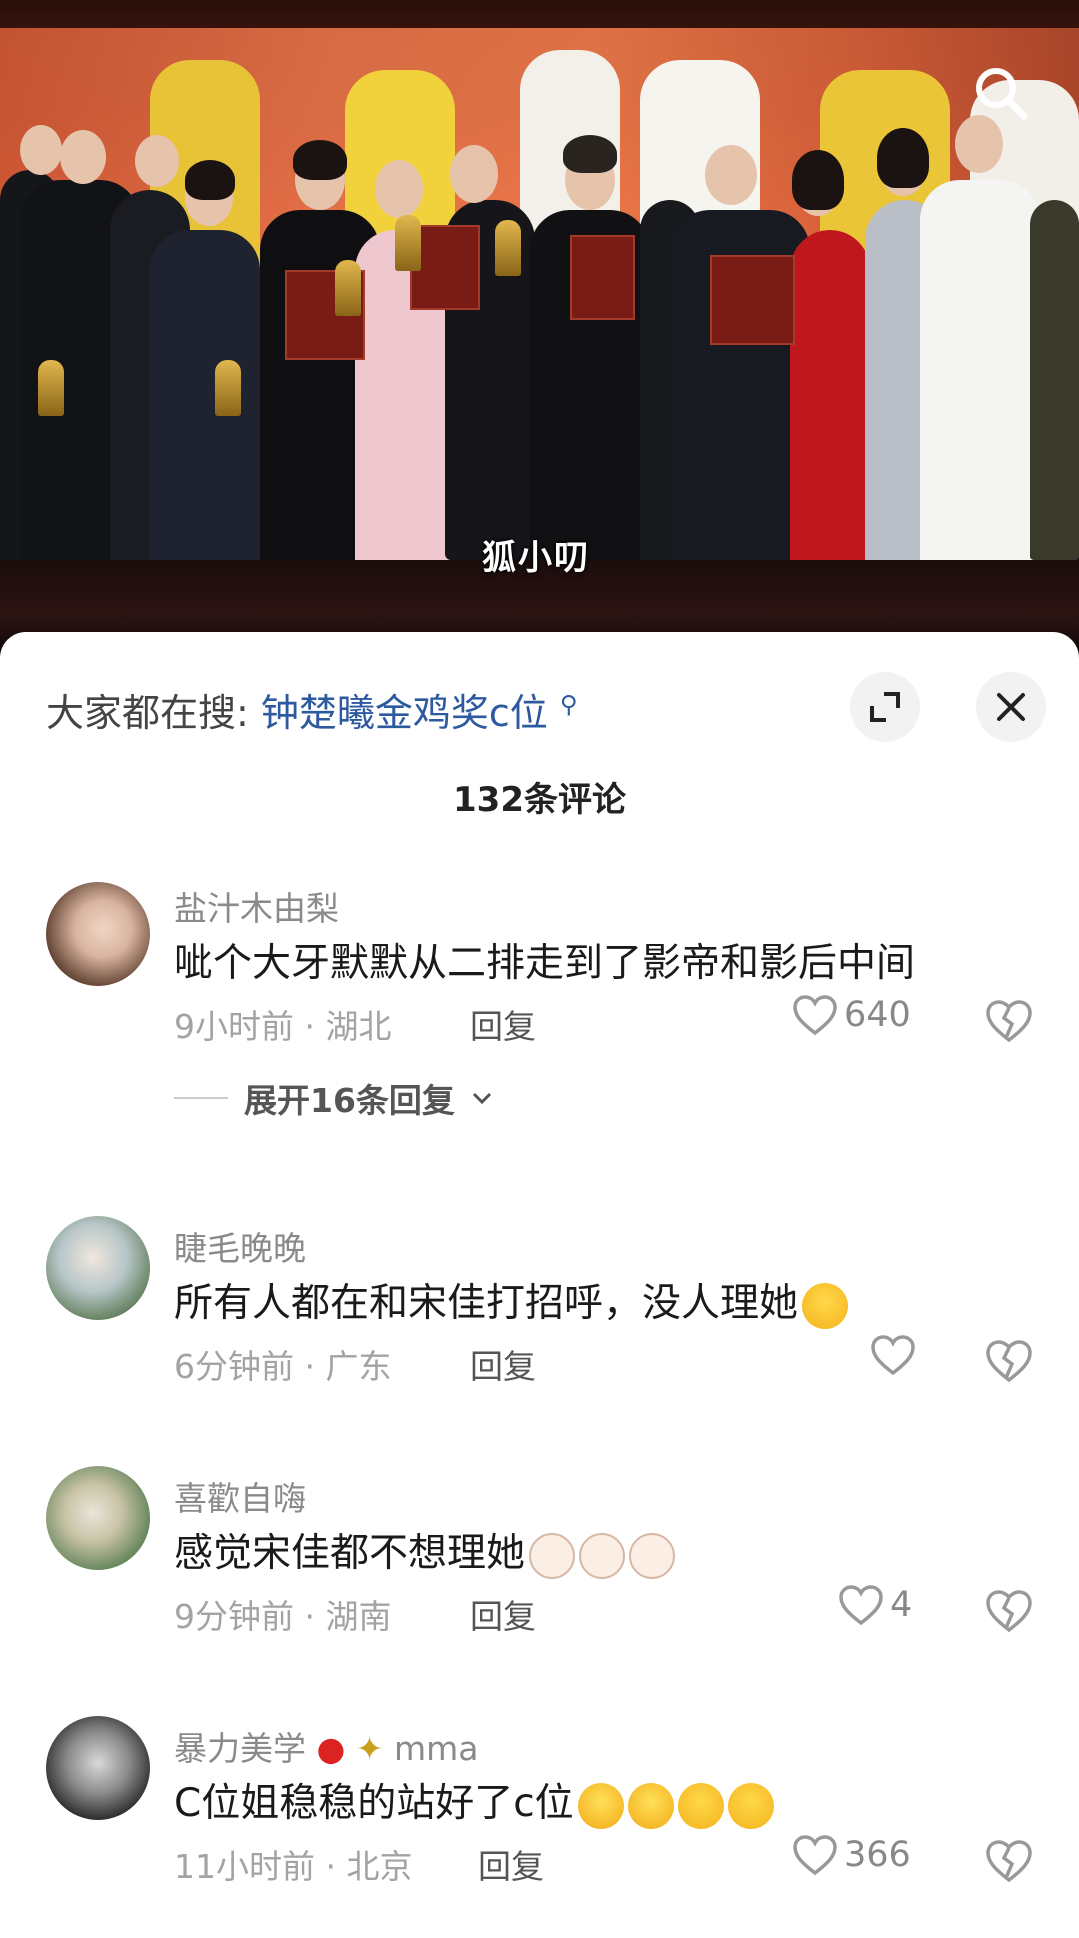 The image size is (1079, 1938). I want to click on like-button: 640, so click(851, 1015).